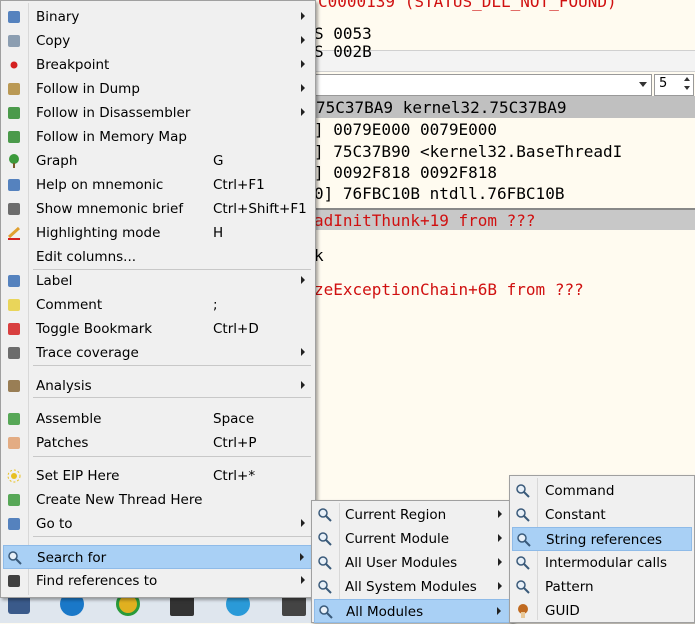  I want to click on bookmark-icon, so click(14, 329).